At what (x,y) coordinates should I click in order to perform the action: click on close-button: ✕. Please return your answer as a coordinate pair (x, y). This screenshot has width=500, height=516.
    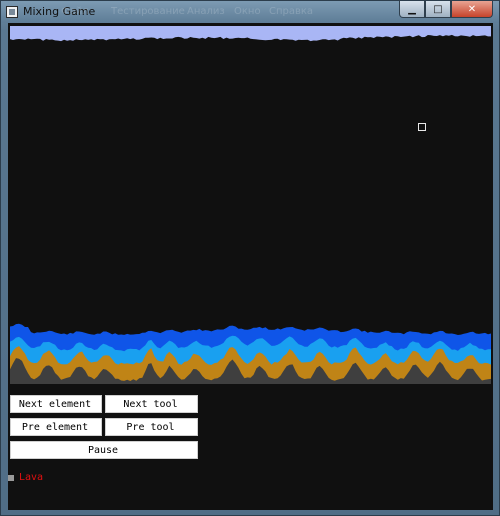
    Looking at the image, I should click on (472, 9).